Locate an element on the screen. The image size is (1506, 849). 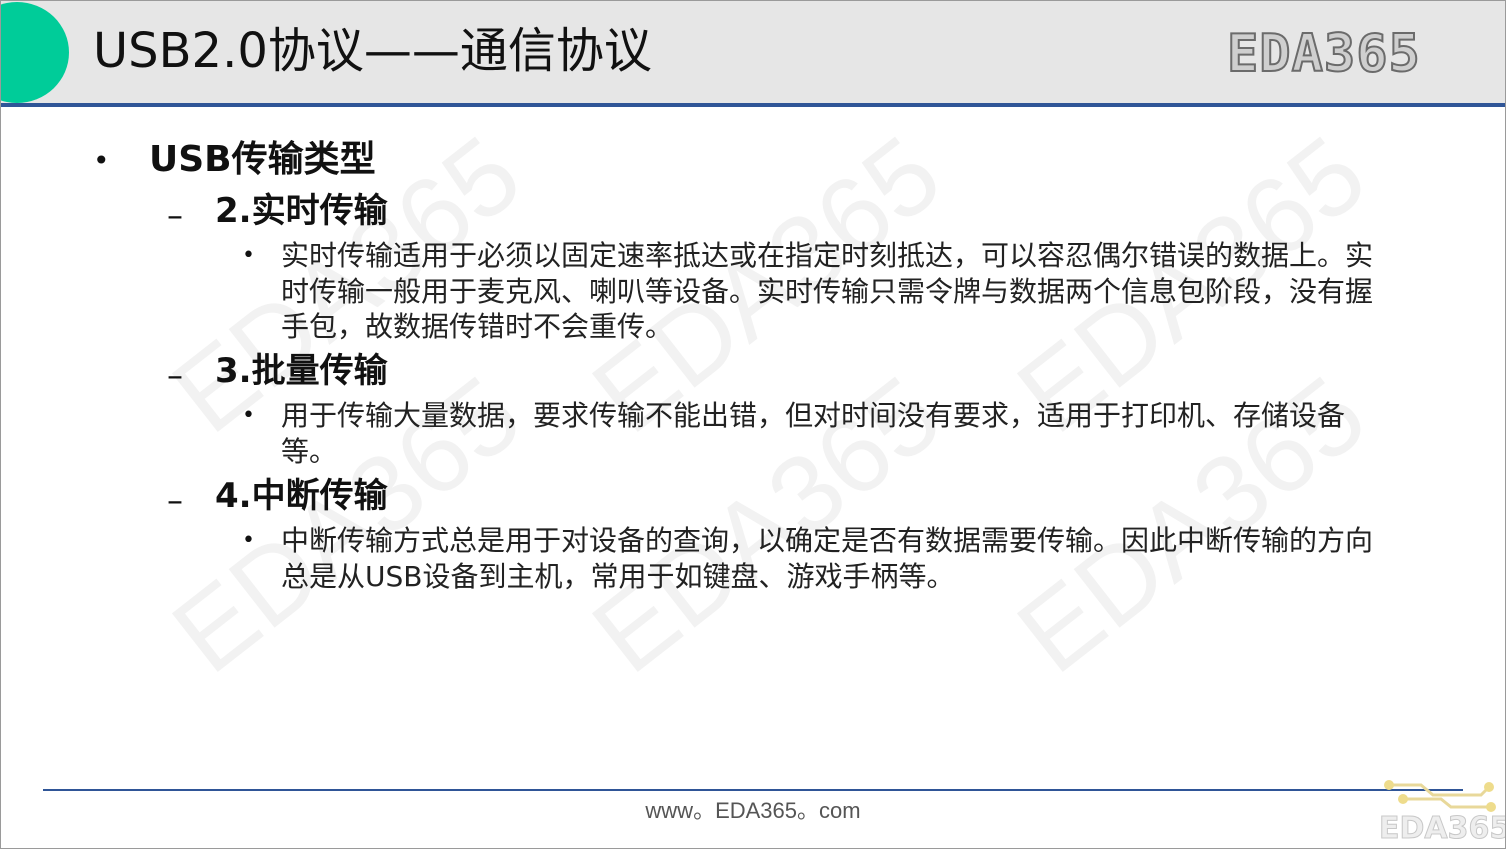
section-heading: USB传输类型 is located at coordinates (262, 159).